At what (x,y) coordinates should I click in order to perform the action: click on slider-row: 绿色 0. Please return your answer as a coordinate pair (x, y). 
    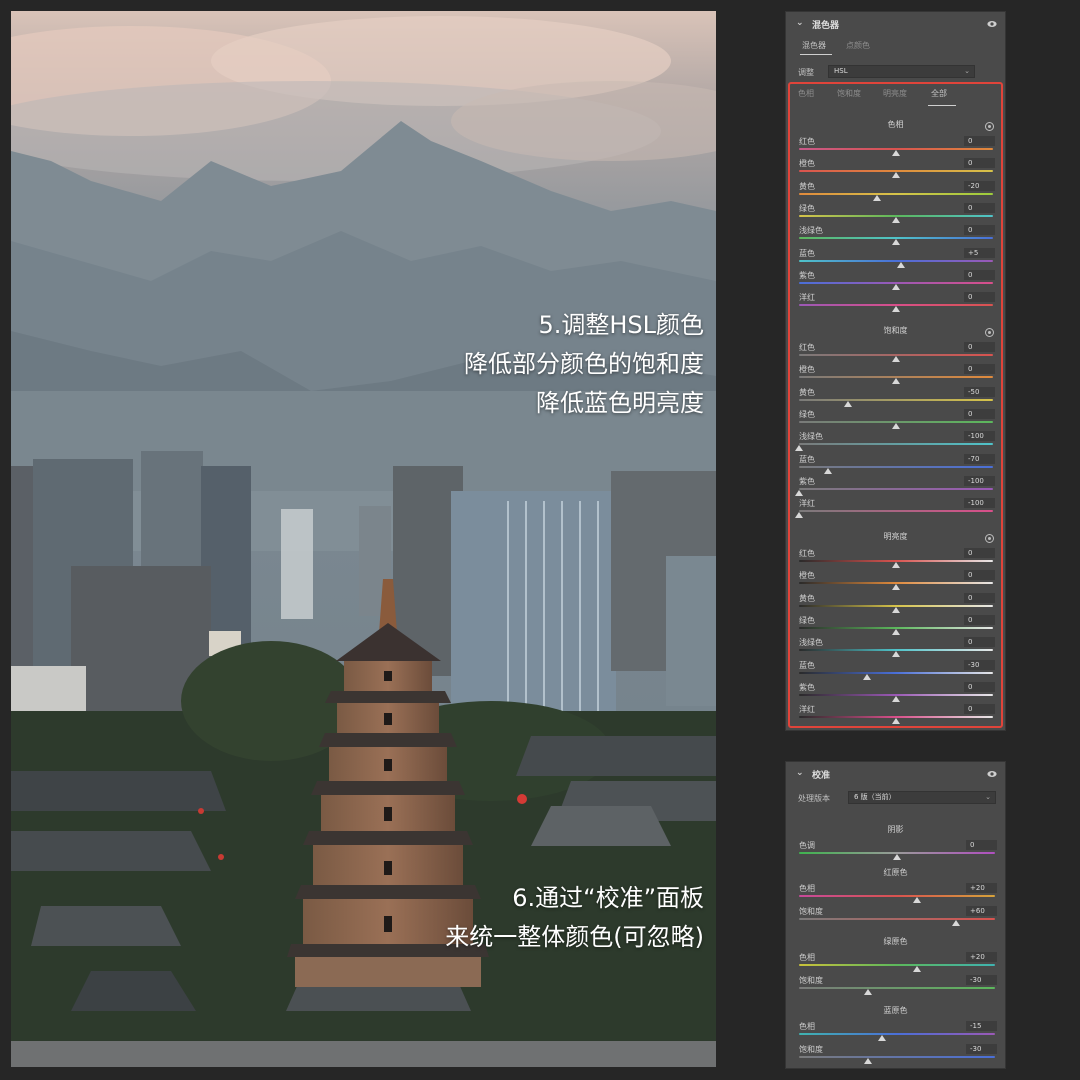
    Looking at the image, I should click on (895, 213).